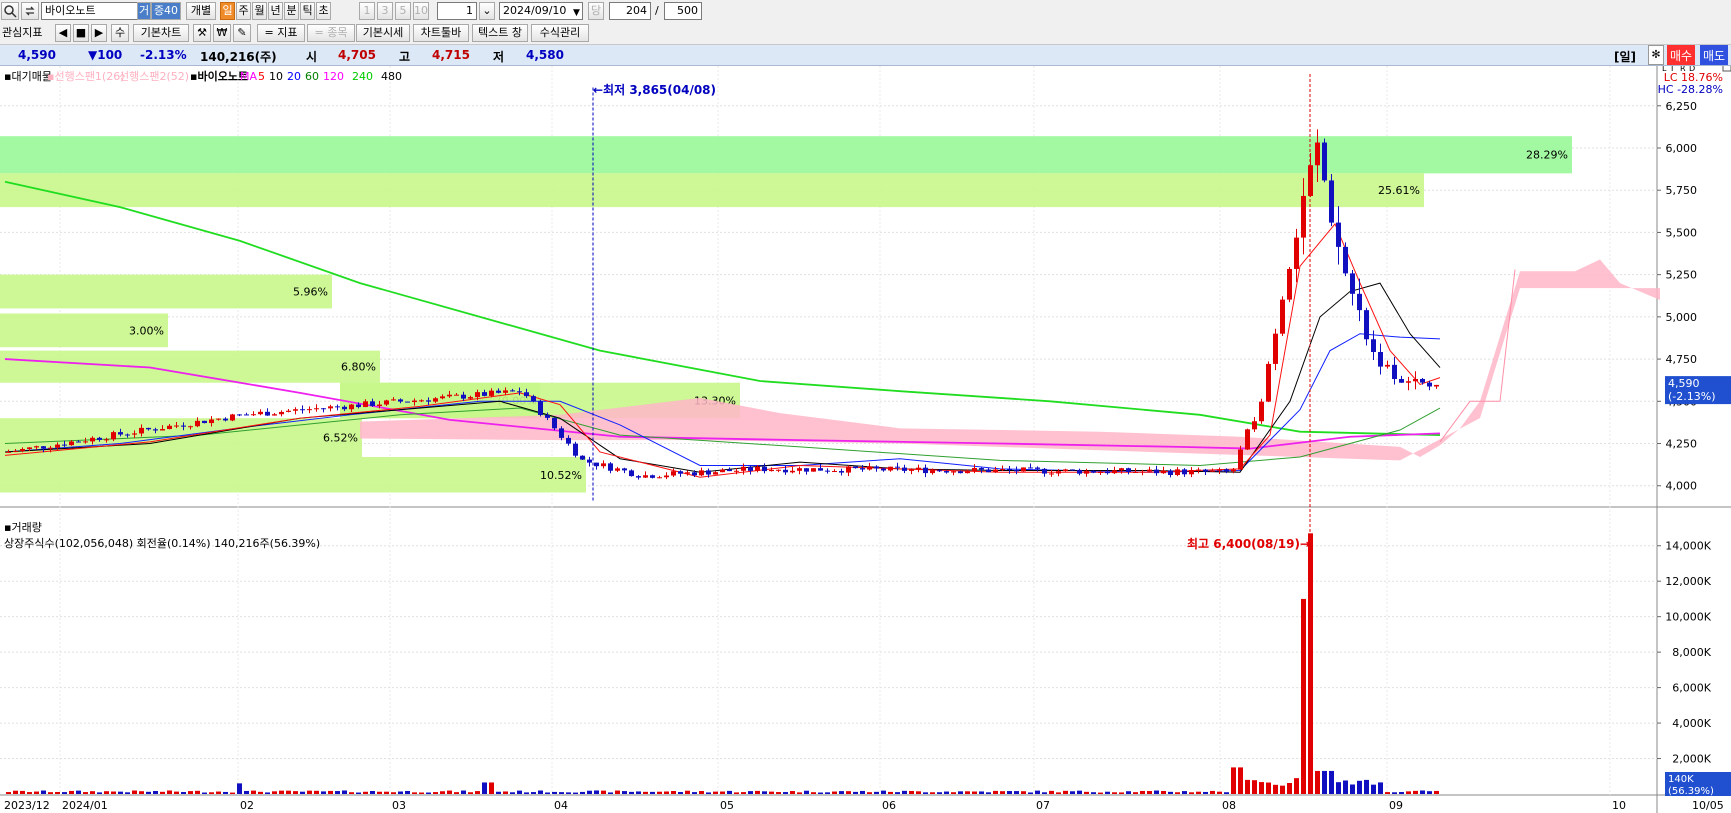 Image resolution: width=1731 pixels, height=813 pixels. I want to click on basic-chart-button: 기본차트, so click(161, 33).